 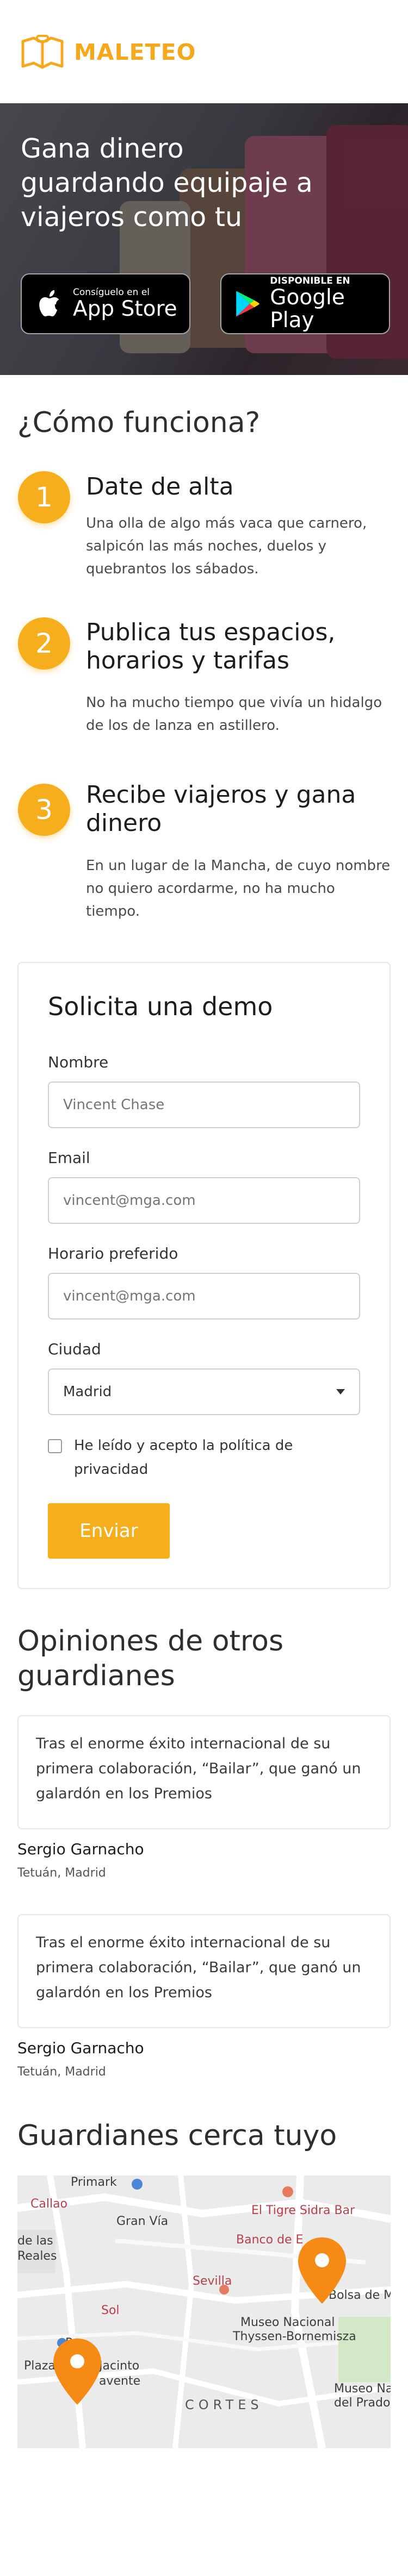 I want to click on name-label: Nombre, so click(x=78, y=1062).